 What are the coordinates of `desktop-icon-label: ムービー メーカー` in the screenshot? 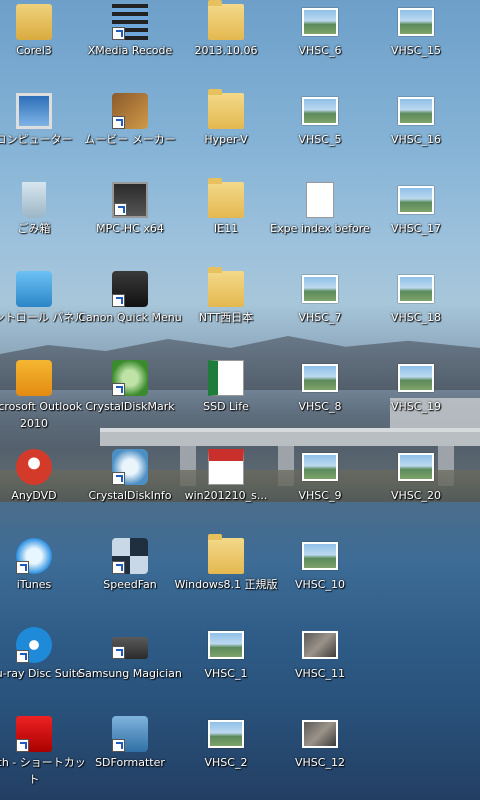 It's located at (130, 139).